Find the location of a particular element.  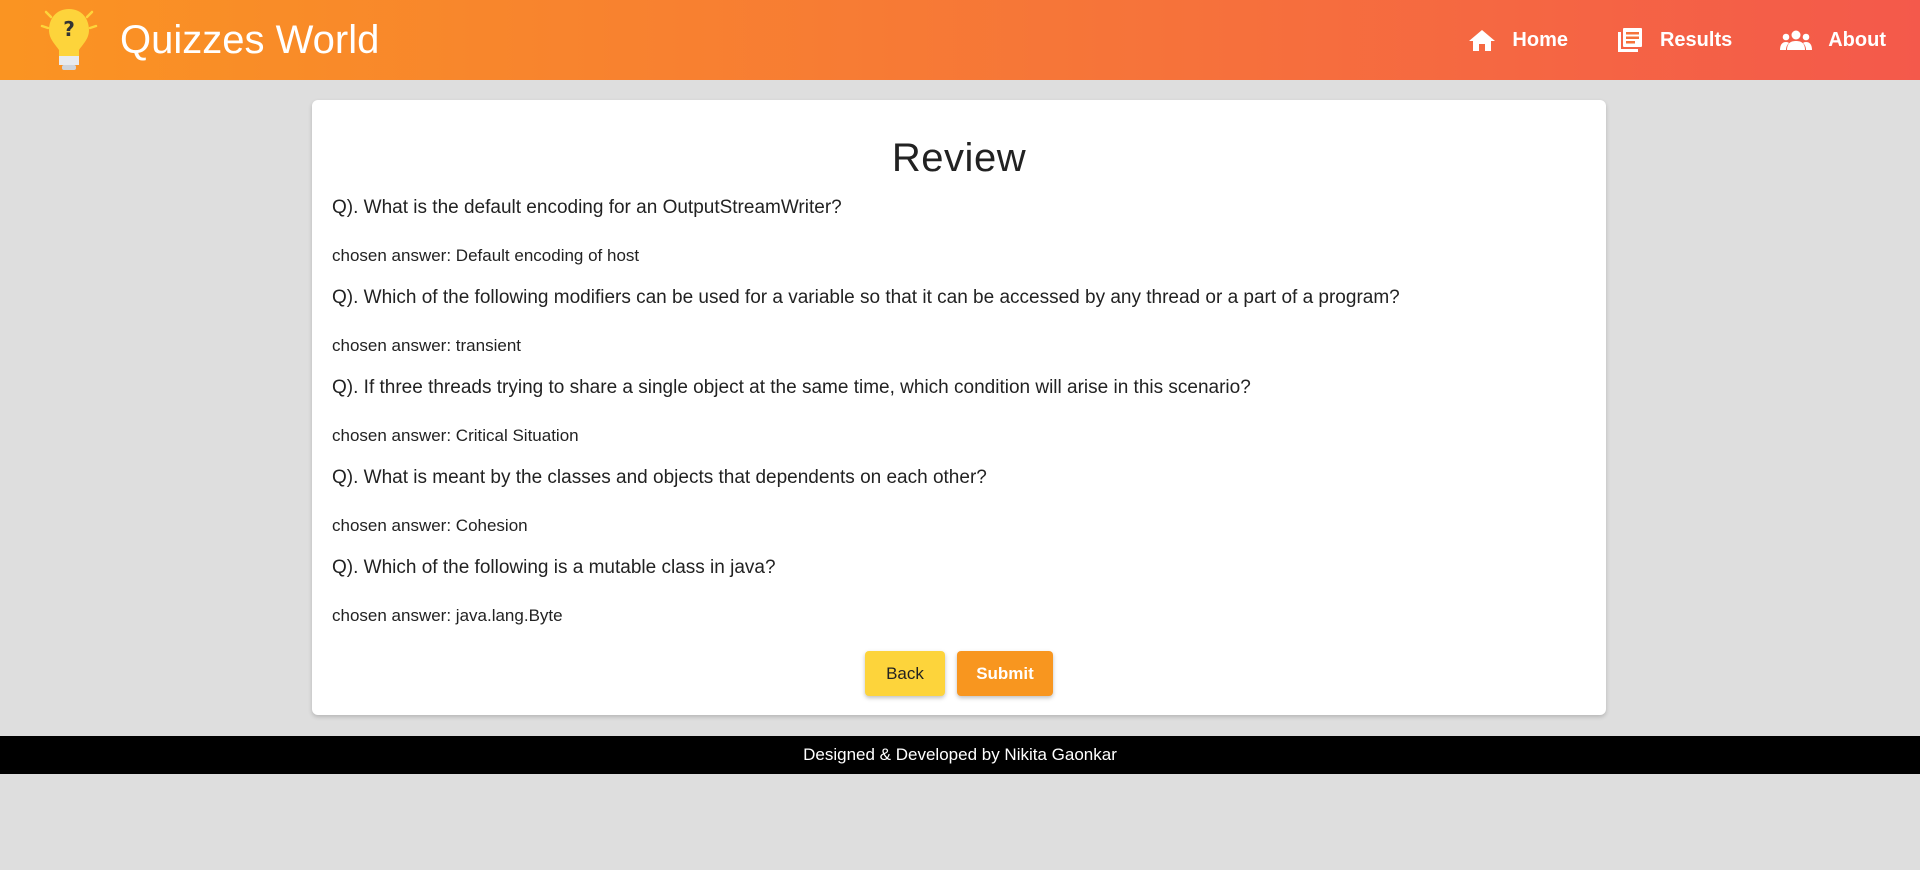

action-buttons: Back Submit is located at coordinates (959, 673).